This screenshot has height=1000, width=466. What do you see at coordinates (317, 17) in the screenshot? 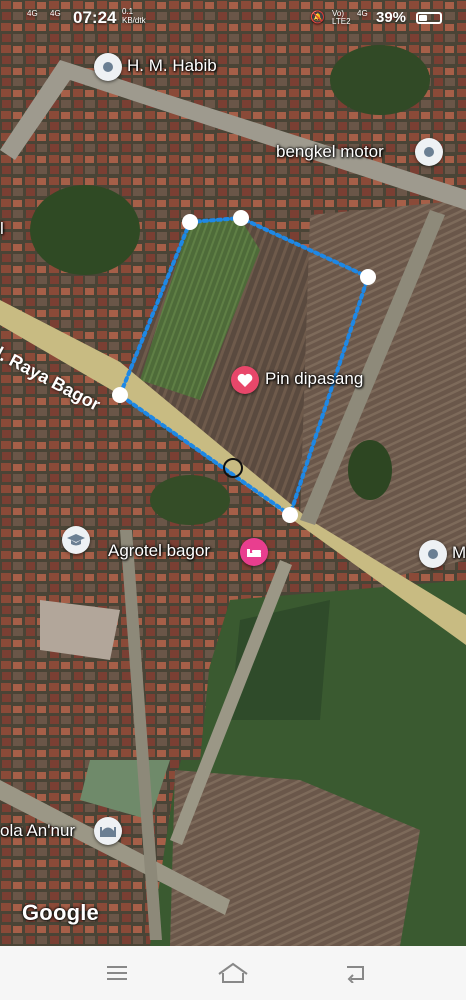
I see `bell-mute-icon: 🔕` at bounding box center [317, 17].